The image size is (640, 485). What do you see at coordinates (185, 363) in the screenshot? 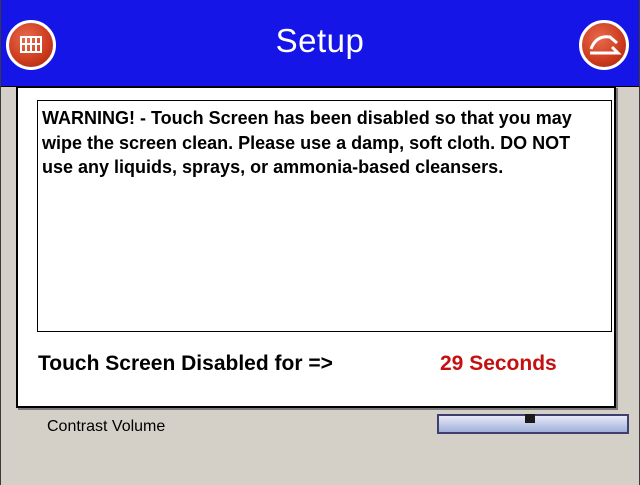
I see `countdown-label: Touch Screen Disabled for =>` at bounding box center [185, 363].